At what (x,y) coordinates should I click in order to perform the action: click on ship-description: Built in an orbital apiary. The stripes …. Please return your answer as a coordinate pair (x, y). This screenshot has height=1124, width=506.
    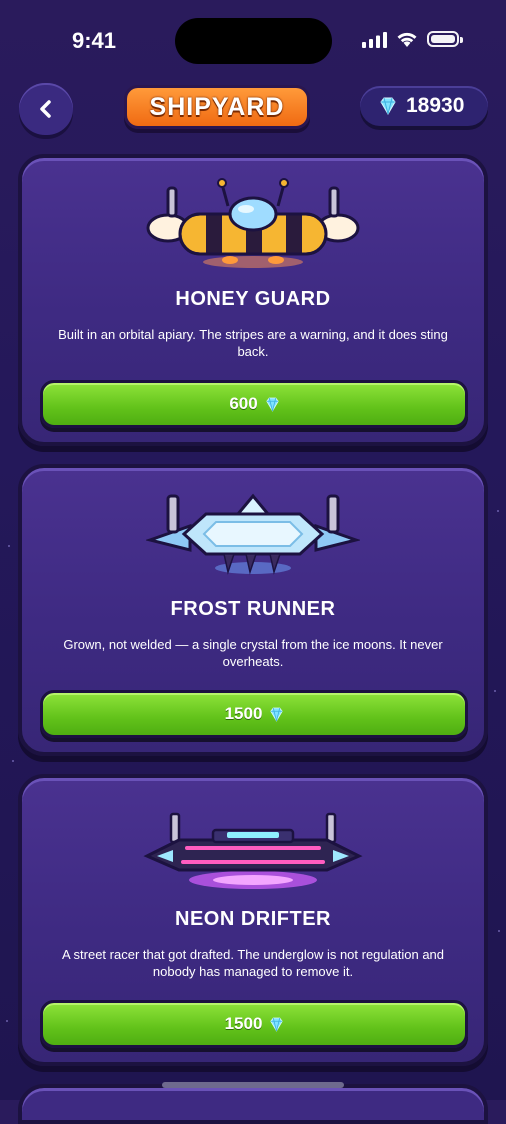
    Looking at the image, I should click on (253, 343).